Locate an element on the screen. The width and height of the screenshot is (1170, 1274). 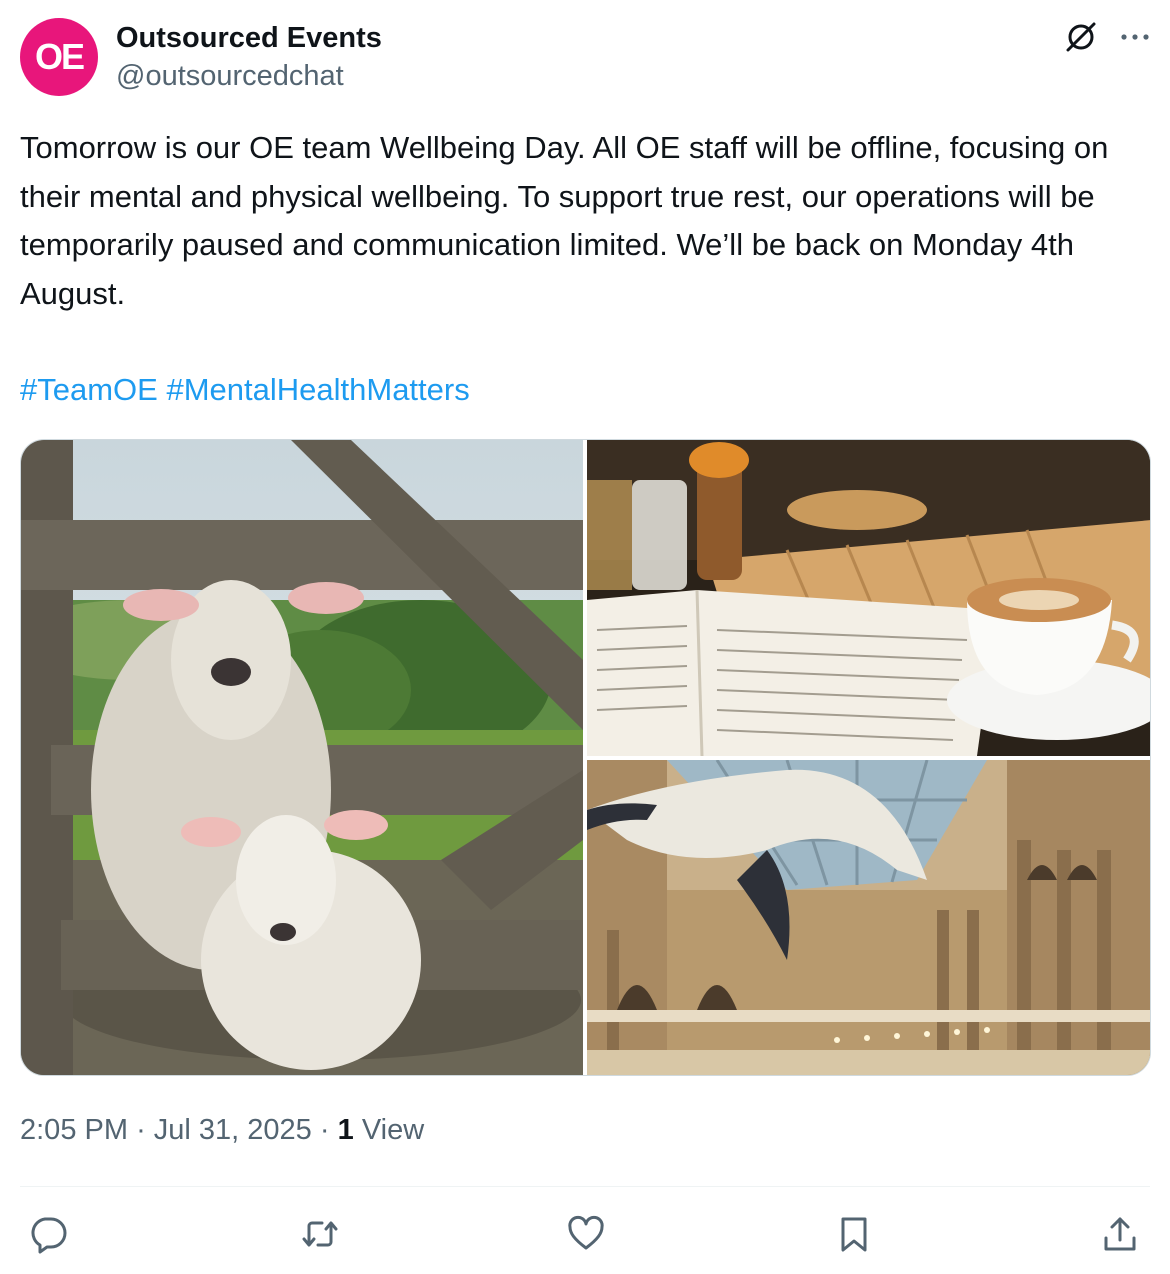
post-header: OE Outsourced Events @outsourcedchat is located at coordinates (585, 58).